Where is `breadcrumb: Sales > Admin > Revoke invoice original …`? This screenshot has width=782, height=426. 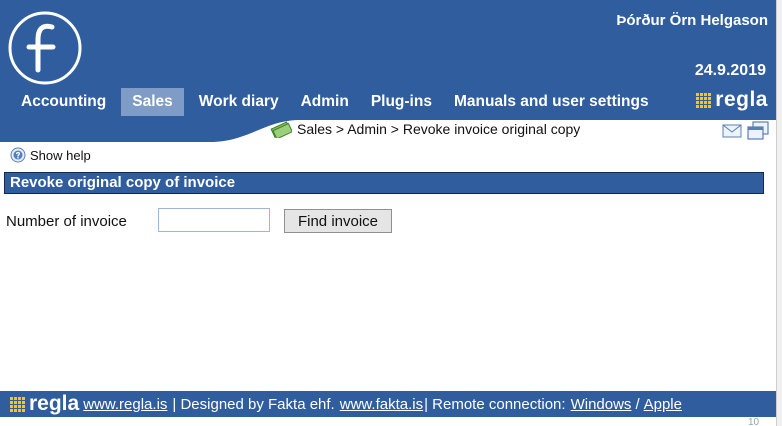 breadcrumb: Sales > Admin > Revoke invoice original … is located at coordinates (425, 129).